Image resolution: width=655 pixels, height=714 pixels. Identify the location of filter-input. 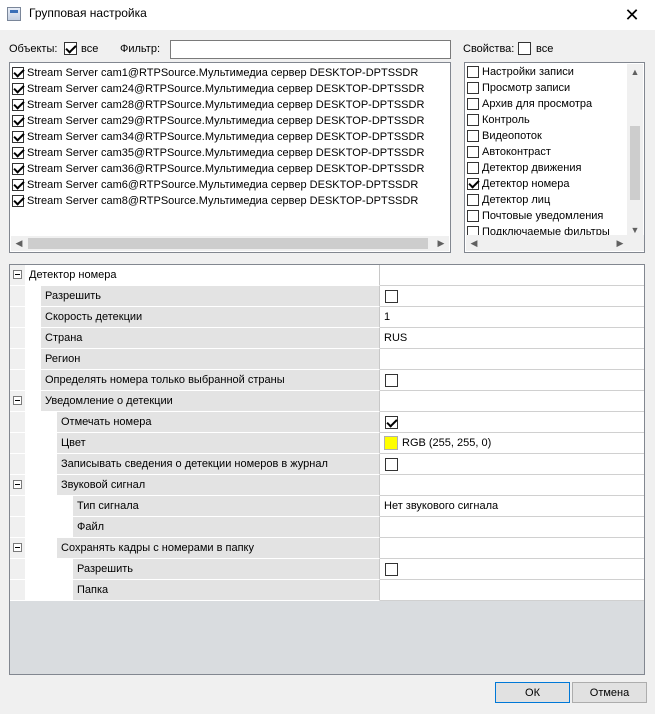
(310, 49).